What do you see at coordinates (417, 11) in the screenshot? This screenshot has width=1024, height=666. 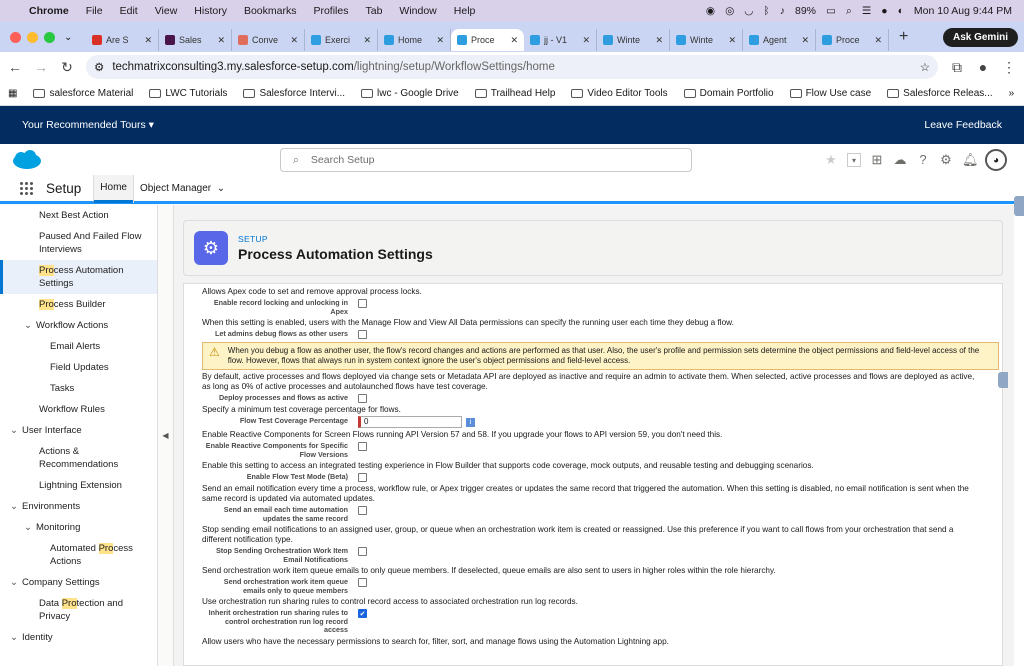 I see `menu-window: Window` at bounding box center [417, 11].